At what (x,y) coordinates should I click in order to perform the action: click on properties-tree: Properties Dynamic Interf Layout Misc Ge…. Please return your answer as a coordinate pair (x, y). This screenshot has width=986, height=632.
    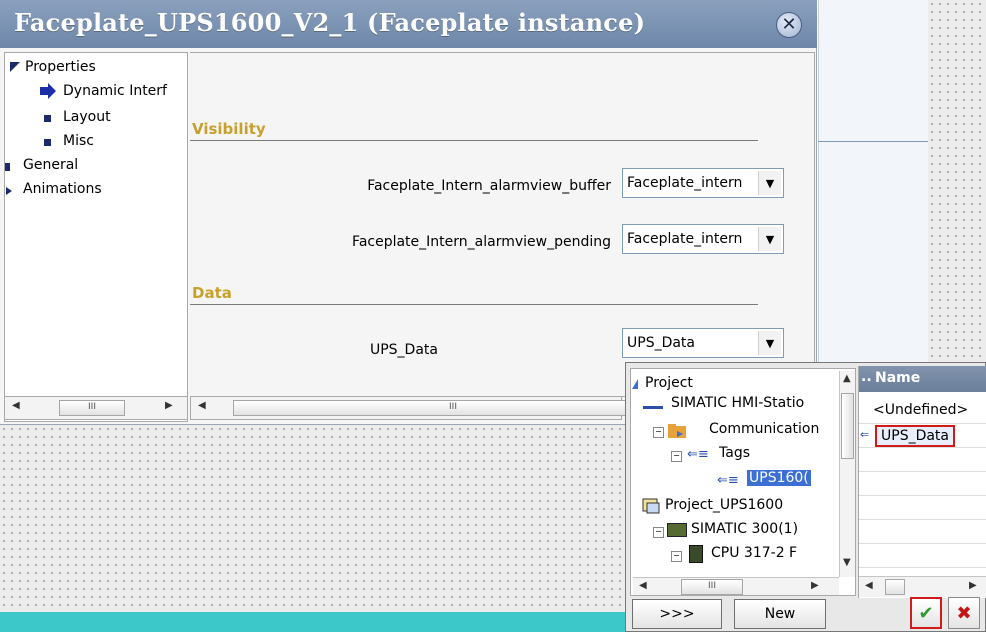
    Looking at the image, I should click on (96, 237).